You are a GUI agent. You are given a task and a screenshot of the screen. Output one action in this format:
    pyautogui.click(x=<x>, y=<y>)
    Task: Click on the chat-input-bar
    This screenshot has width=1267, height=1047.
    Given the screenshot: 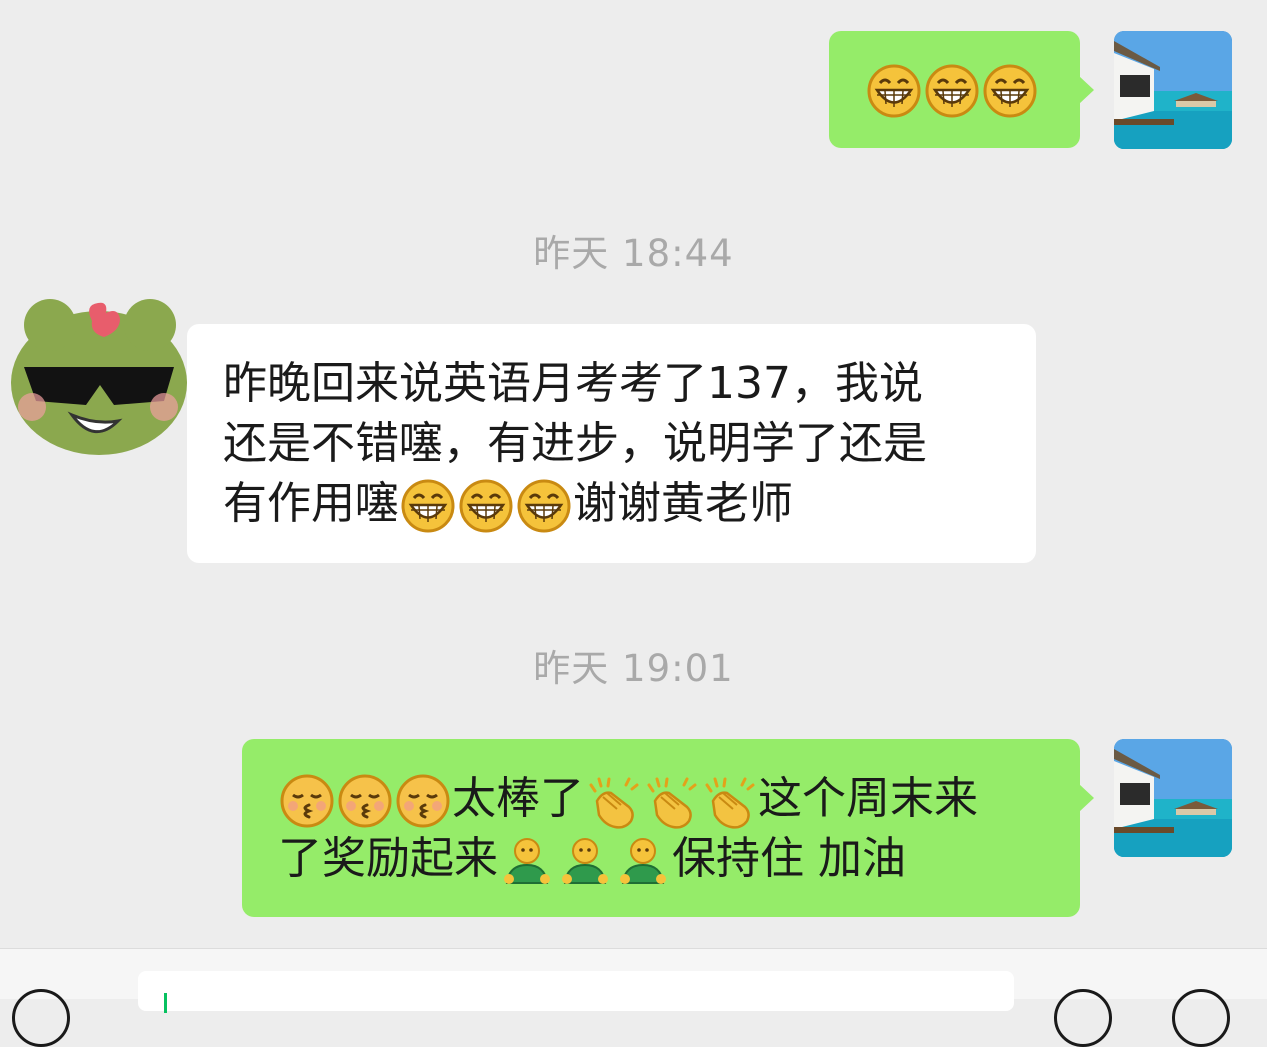 What is the action you would take?
    pyautogui.click(x=633, y=997)
    